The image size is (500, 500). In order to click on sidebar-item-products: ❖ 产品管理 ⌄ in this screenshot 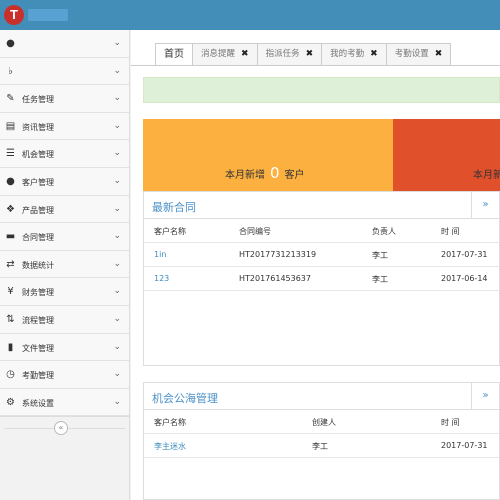, I will do `click(64, 209)`.